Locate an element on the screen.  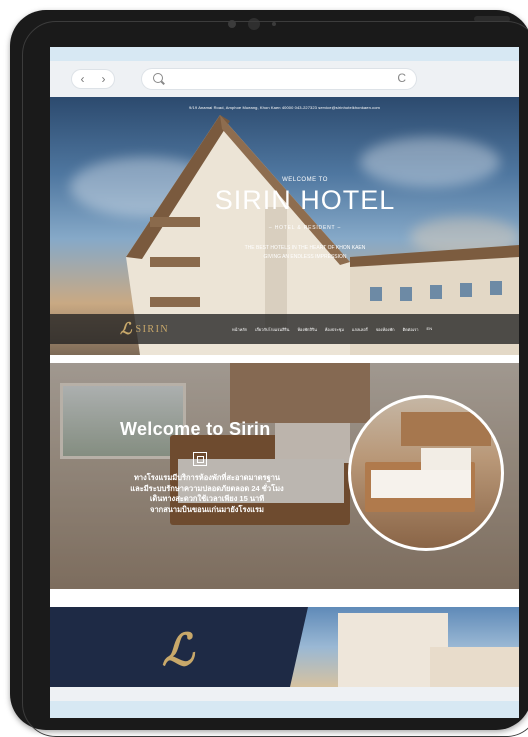
nav-item-meeting: ห้องประชุม is located at coordinates (334, 329).